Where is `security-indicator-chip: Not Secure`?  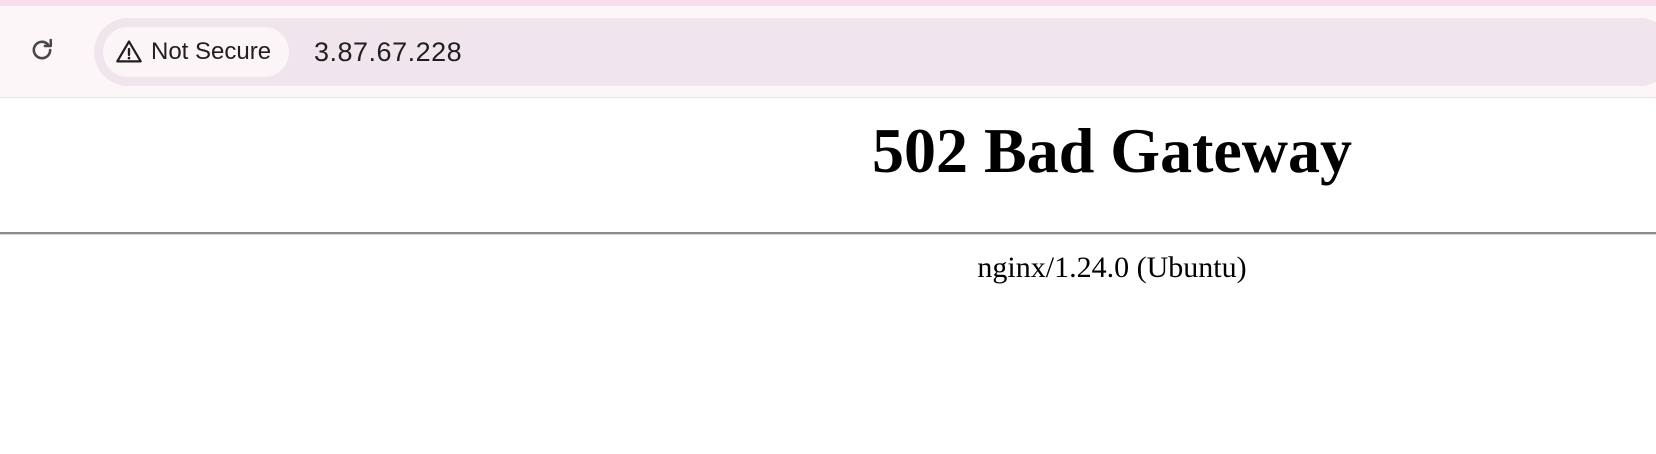 security-indicator-chip: Not Secure is located at coordinates (196, 52).